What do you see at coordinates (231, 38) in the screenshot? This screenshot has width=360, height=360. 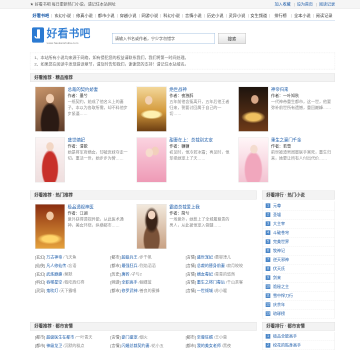 I see `search-button: 搜索` at bounding box center [231, 38].